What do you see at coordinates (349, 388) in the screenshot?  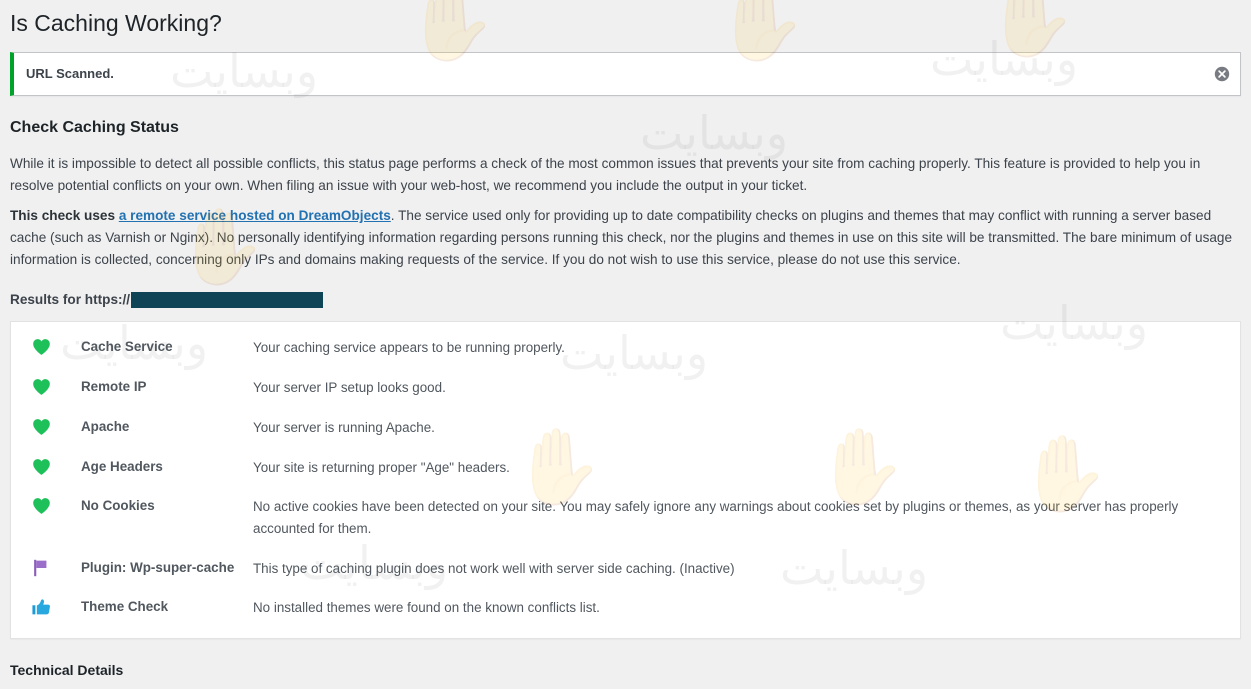 I see `result-description: Your server IP setup looks good.` at bounding box center [349, 388].